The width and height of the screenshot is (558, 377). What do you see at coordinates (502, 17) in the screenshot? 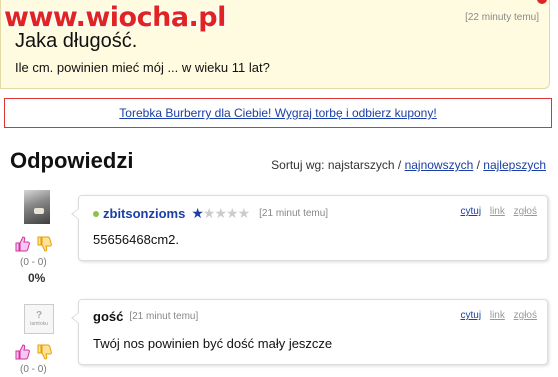
I see `question-timestamp: [22 minuty temu]` at bounding box center [502, 17].